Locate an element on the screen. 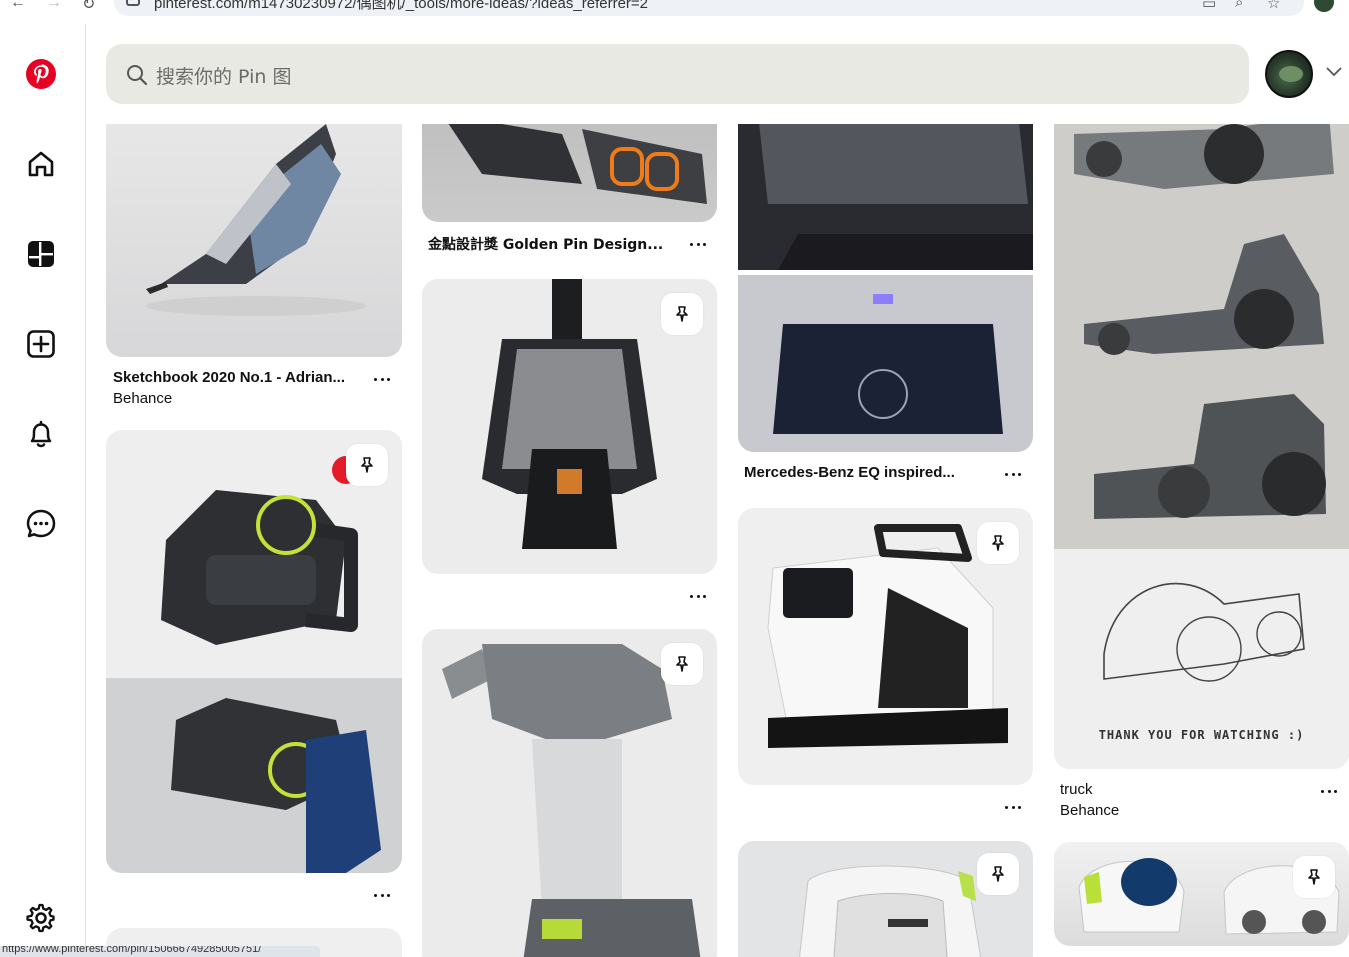  pin-image-volvo is located at coordinates (885, 899).